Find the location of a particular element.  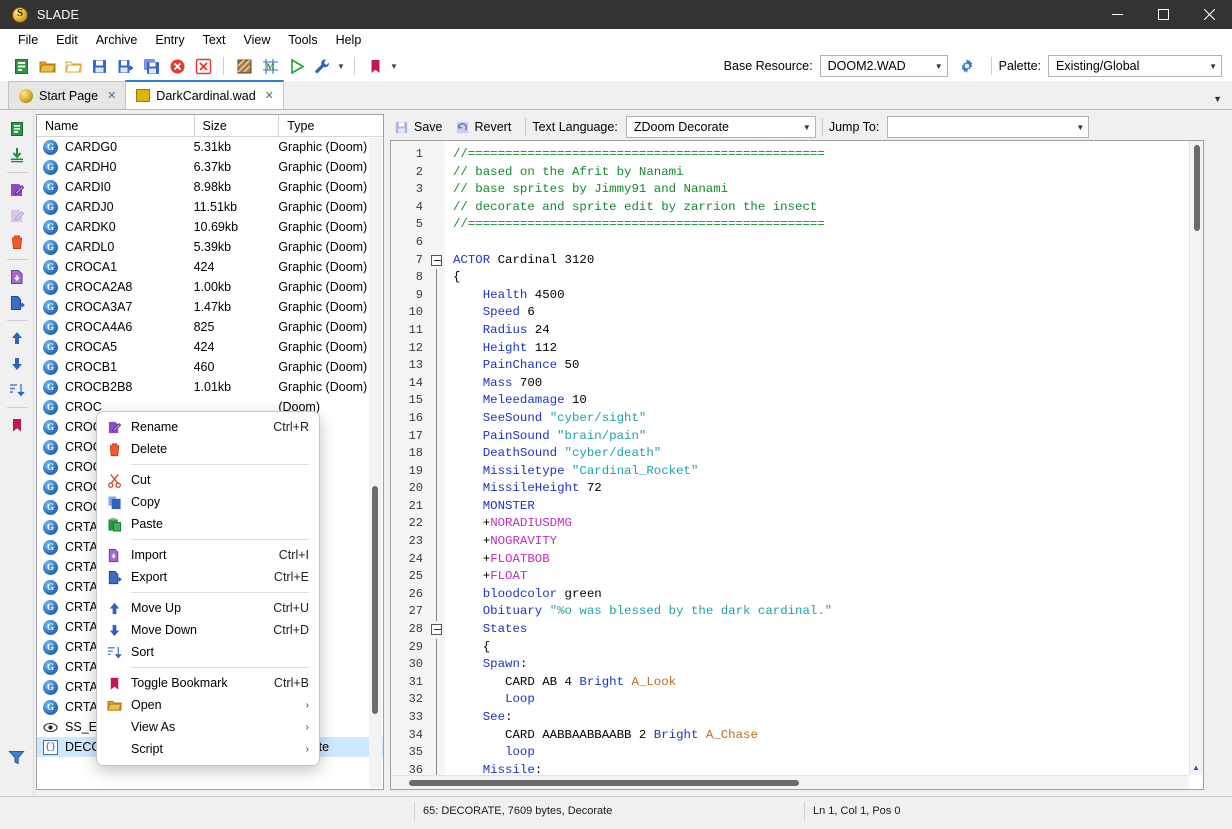

save-as-icon is located at coordinates (125, 66).